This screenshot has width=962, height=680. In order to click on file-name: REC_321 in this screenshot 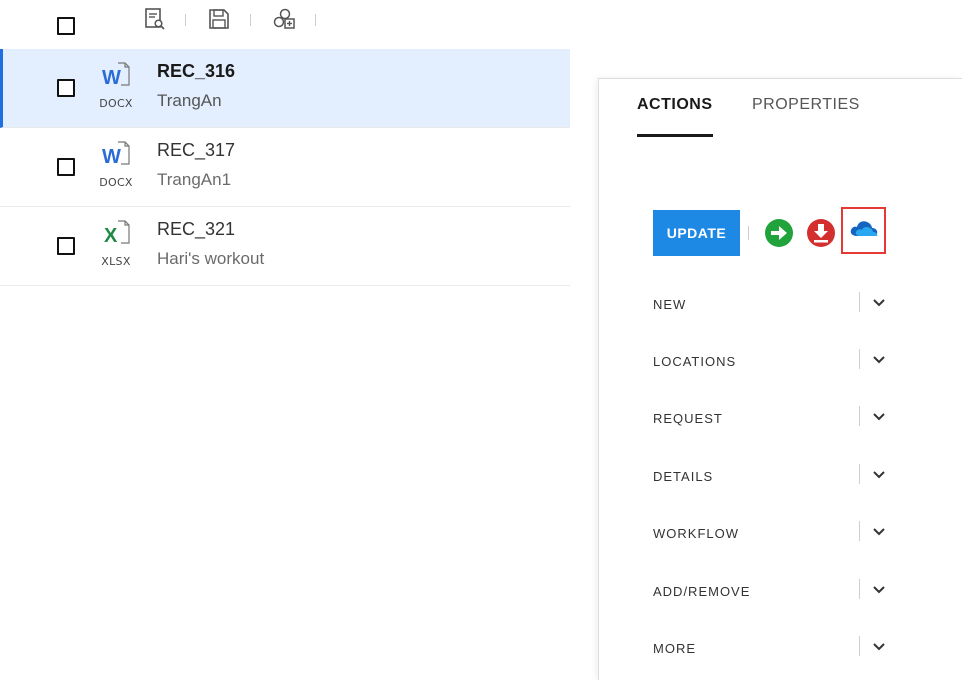, I will do `click(196, 229)`.